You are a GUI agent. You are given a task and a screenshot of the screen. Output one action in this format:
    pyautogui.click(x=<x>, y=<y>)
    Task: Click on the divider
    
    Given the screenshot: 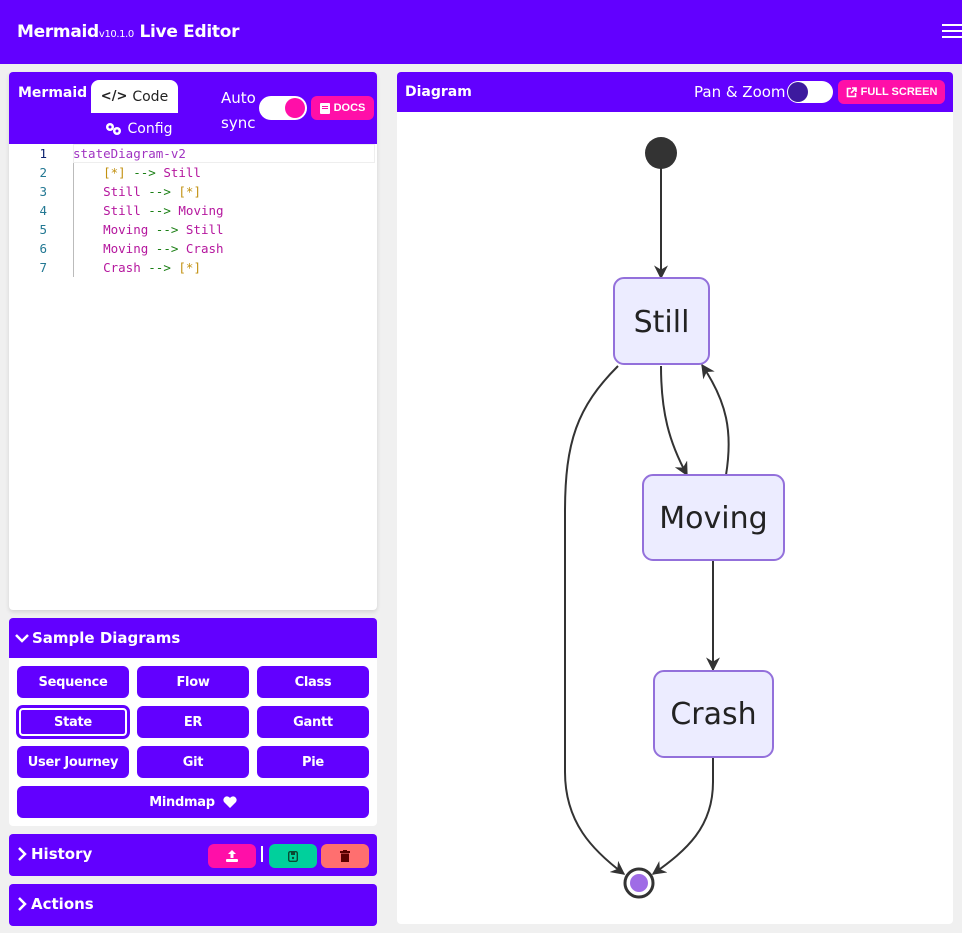 What is the action you would take?
    pyautogui.click(x=262, y=854)
    